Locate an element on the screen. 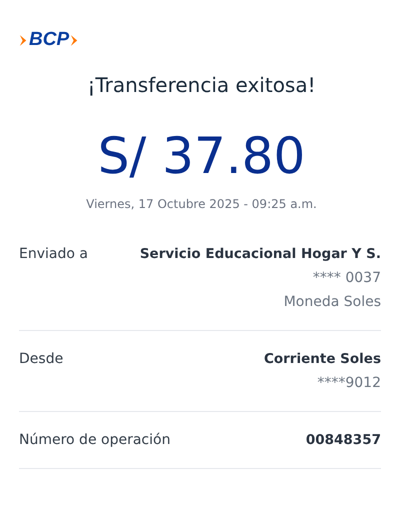 Image resolution: width=403 pixels, height=532 pixels. detail-value: 00848357 is located at coordinates (343, 440).